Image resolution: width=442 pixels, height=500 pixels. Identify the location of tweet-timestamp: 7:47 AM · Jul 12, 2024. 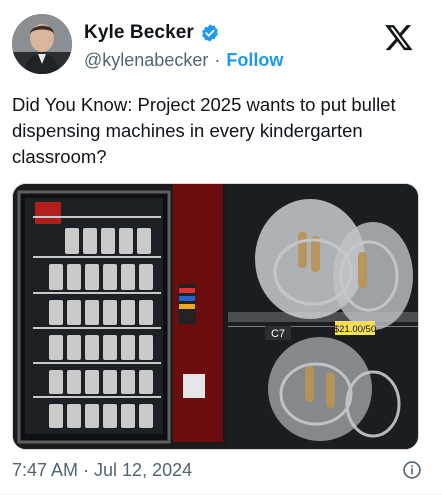
(102, 470).